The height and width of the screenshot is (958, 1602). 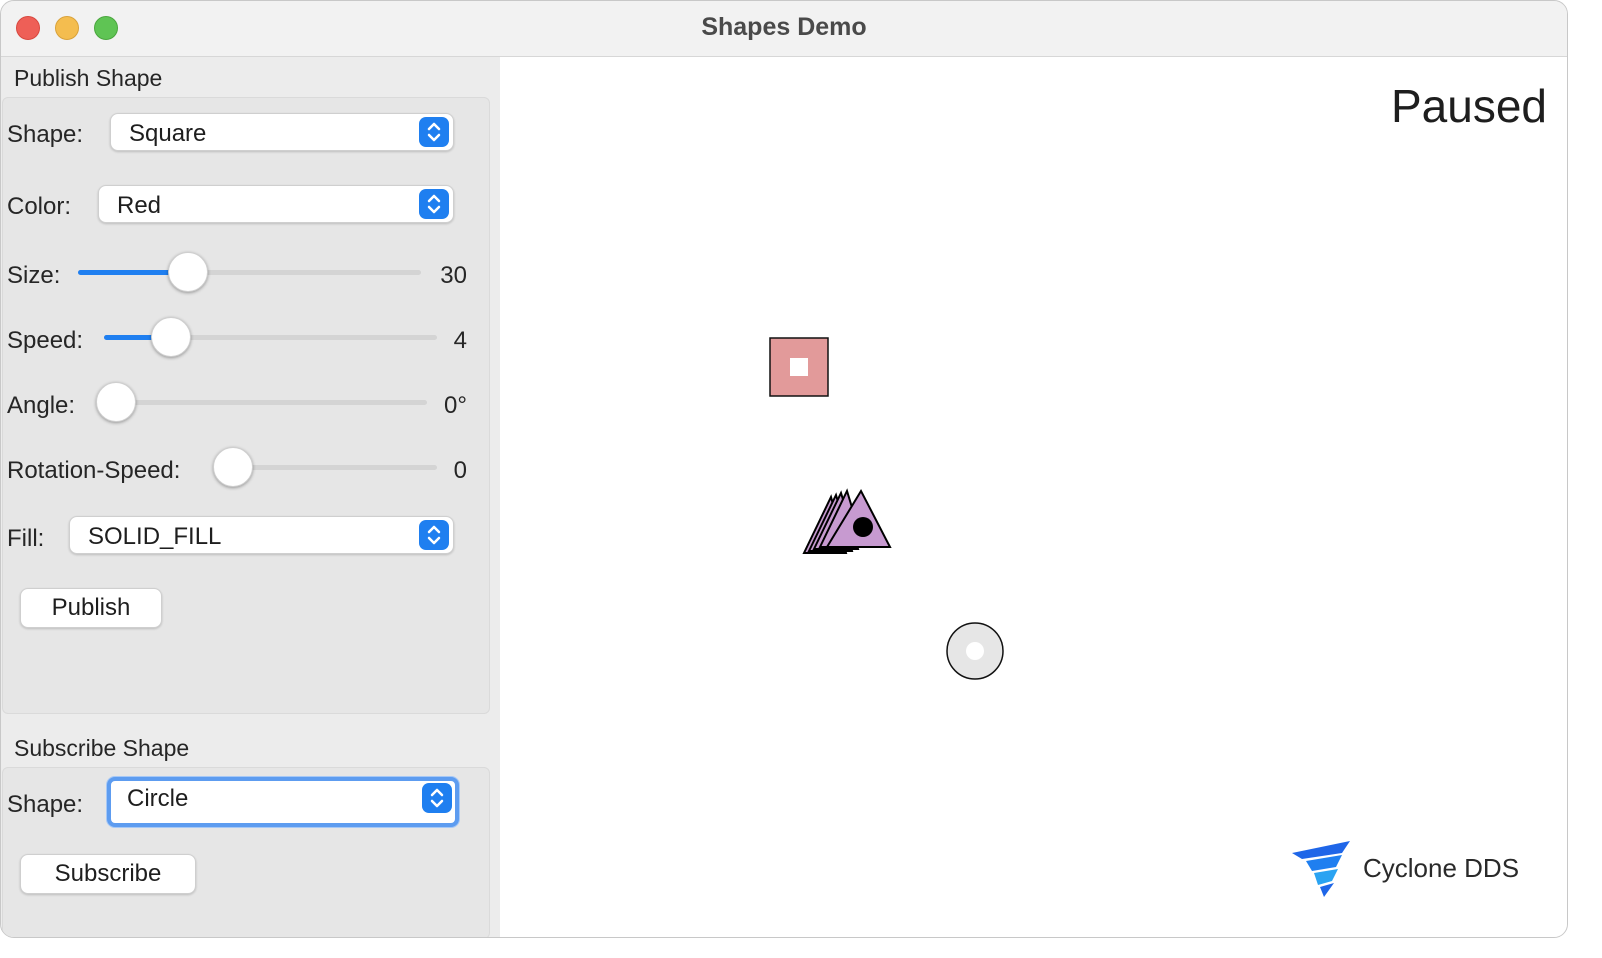 I want to click on angle-label: Angle:, so click(x=41, y=405).